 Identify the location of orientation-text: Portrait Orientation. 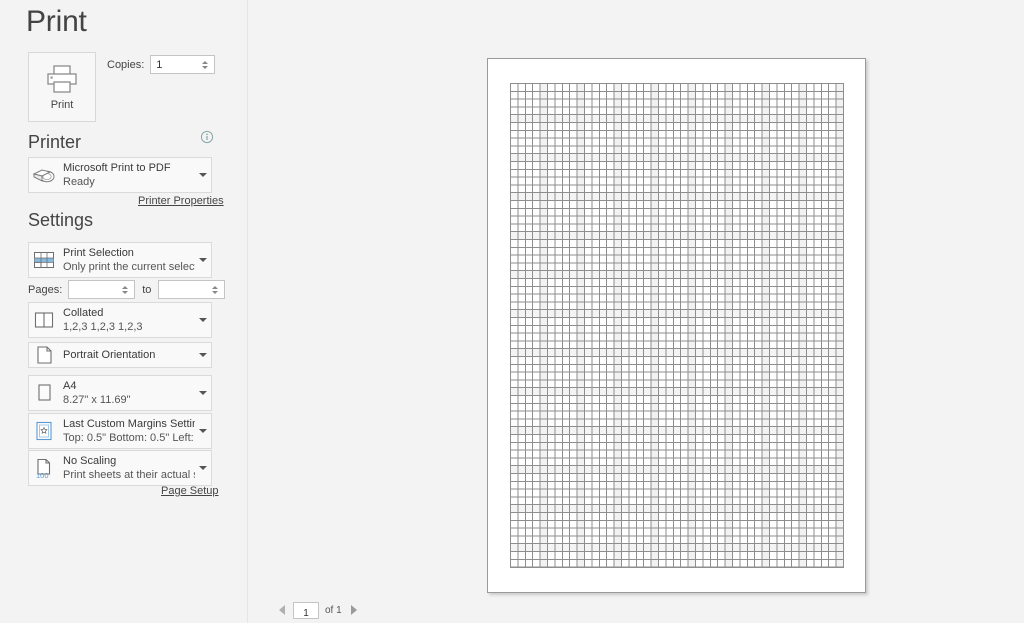
(127, 355).